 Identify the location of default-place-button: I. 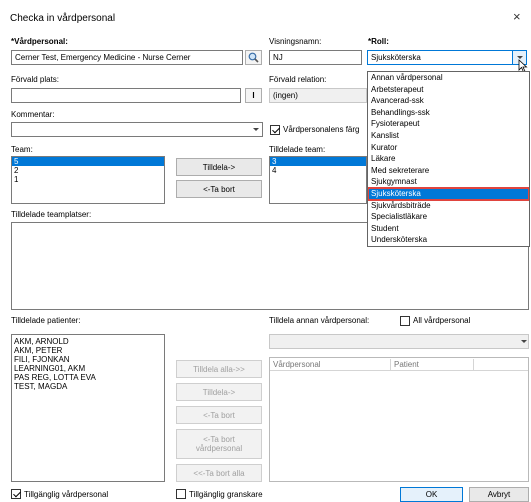
(253, 95).